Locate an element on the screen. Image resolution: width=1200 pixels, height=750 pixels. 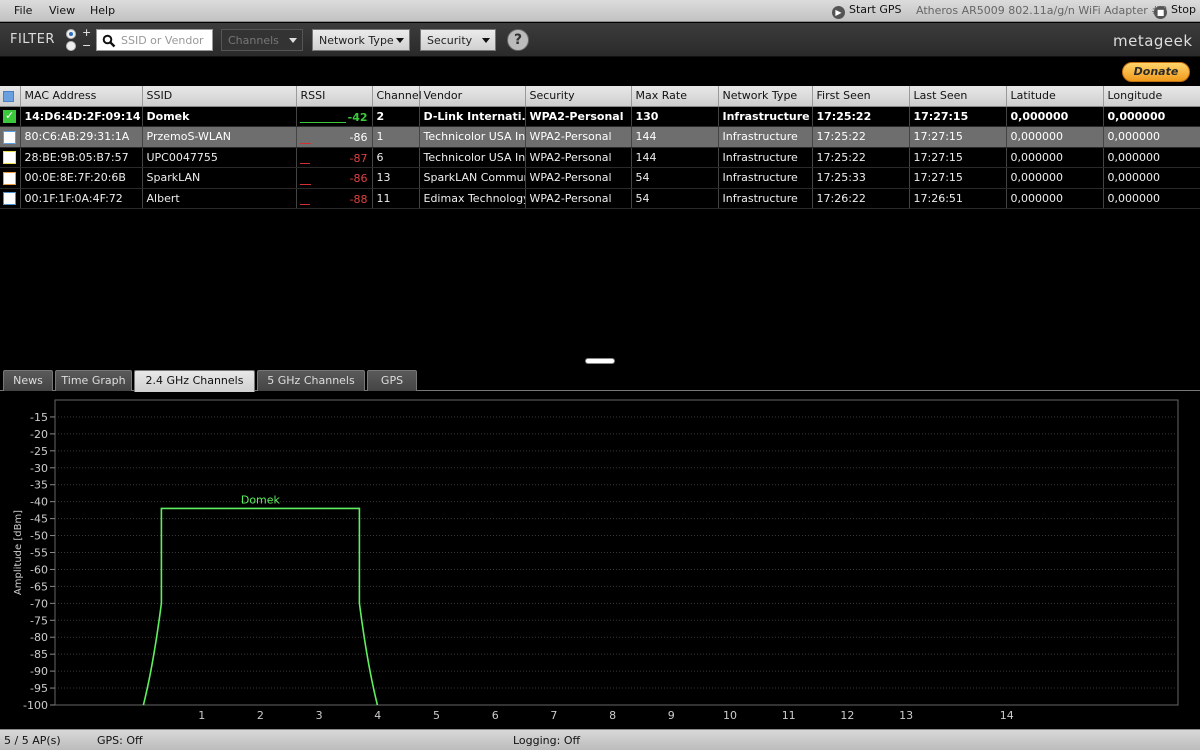
donate-button: Donate is located at coordinates (1156, 72).